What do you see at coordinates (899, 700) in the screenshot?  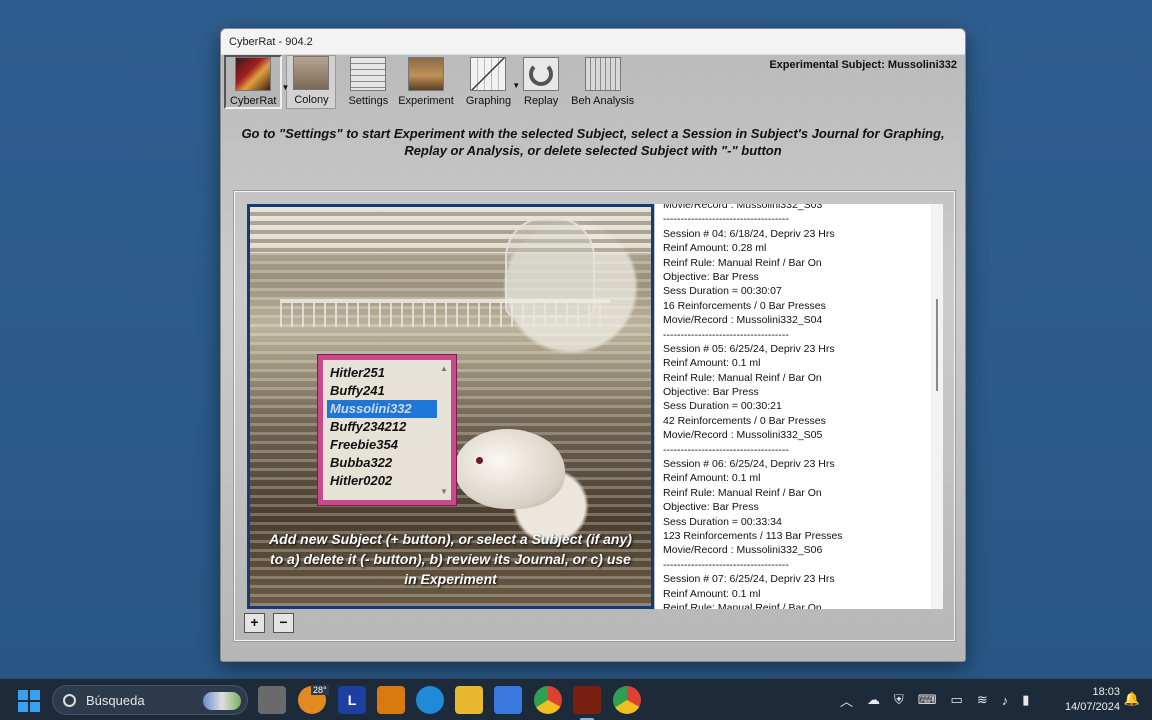 I see `security-shield-icon: ⛨` at bounding box center [899, 700].